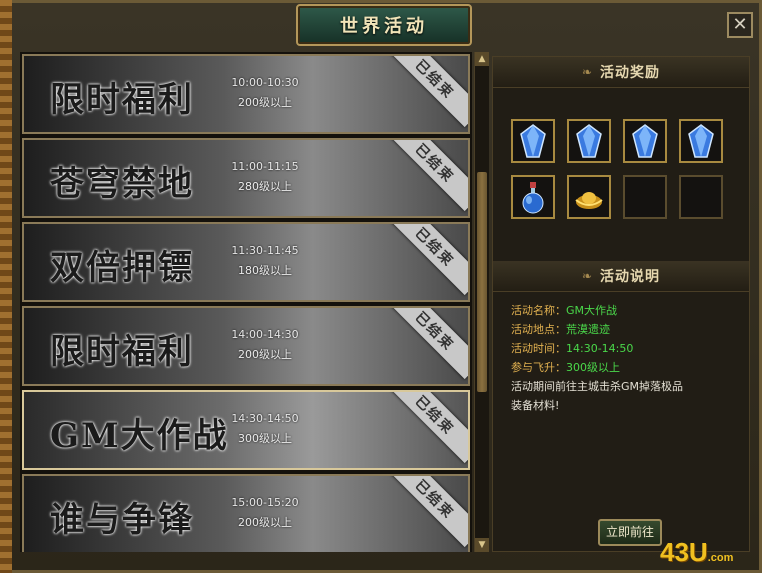 The width and height of the screenshot is (762, 573). Describe the element at coordinates (246, 513) in the screenshot. I see `activity-banner-6: 谁与争锋 15:00-15:20 200级以上 已结束` at that location.